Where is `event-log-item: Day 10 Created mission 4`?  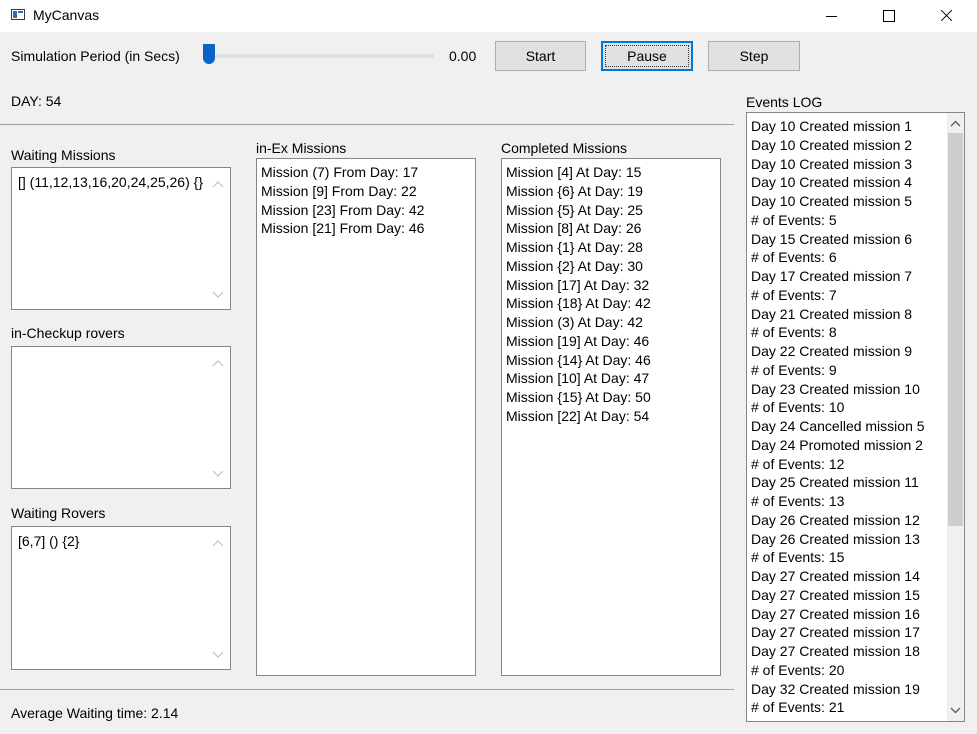 event-log-item: Day 10 Created mission 4 is located at coordinates (857, 182).